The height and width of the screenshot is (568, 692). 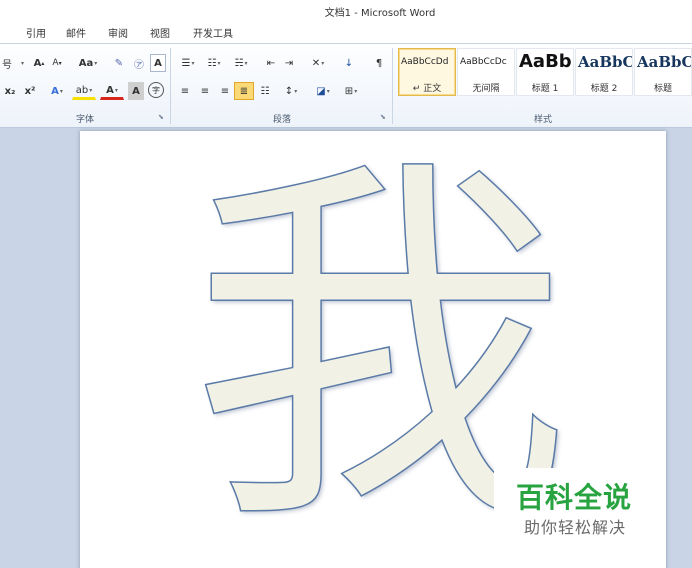 What do you see at coordinates (57, 91) in the screenshot?
I see `text-effects-button: A ▾` at bounding box center [57, 91].